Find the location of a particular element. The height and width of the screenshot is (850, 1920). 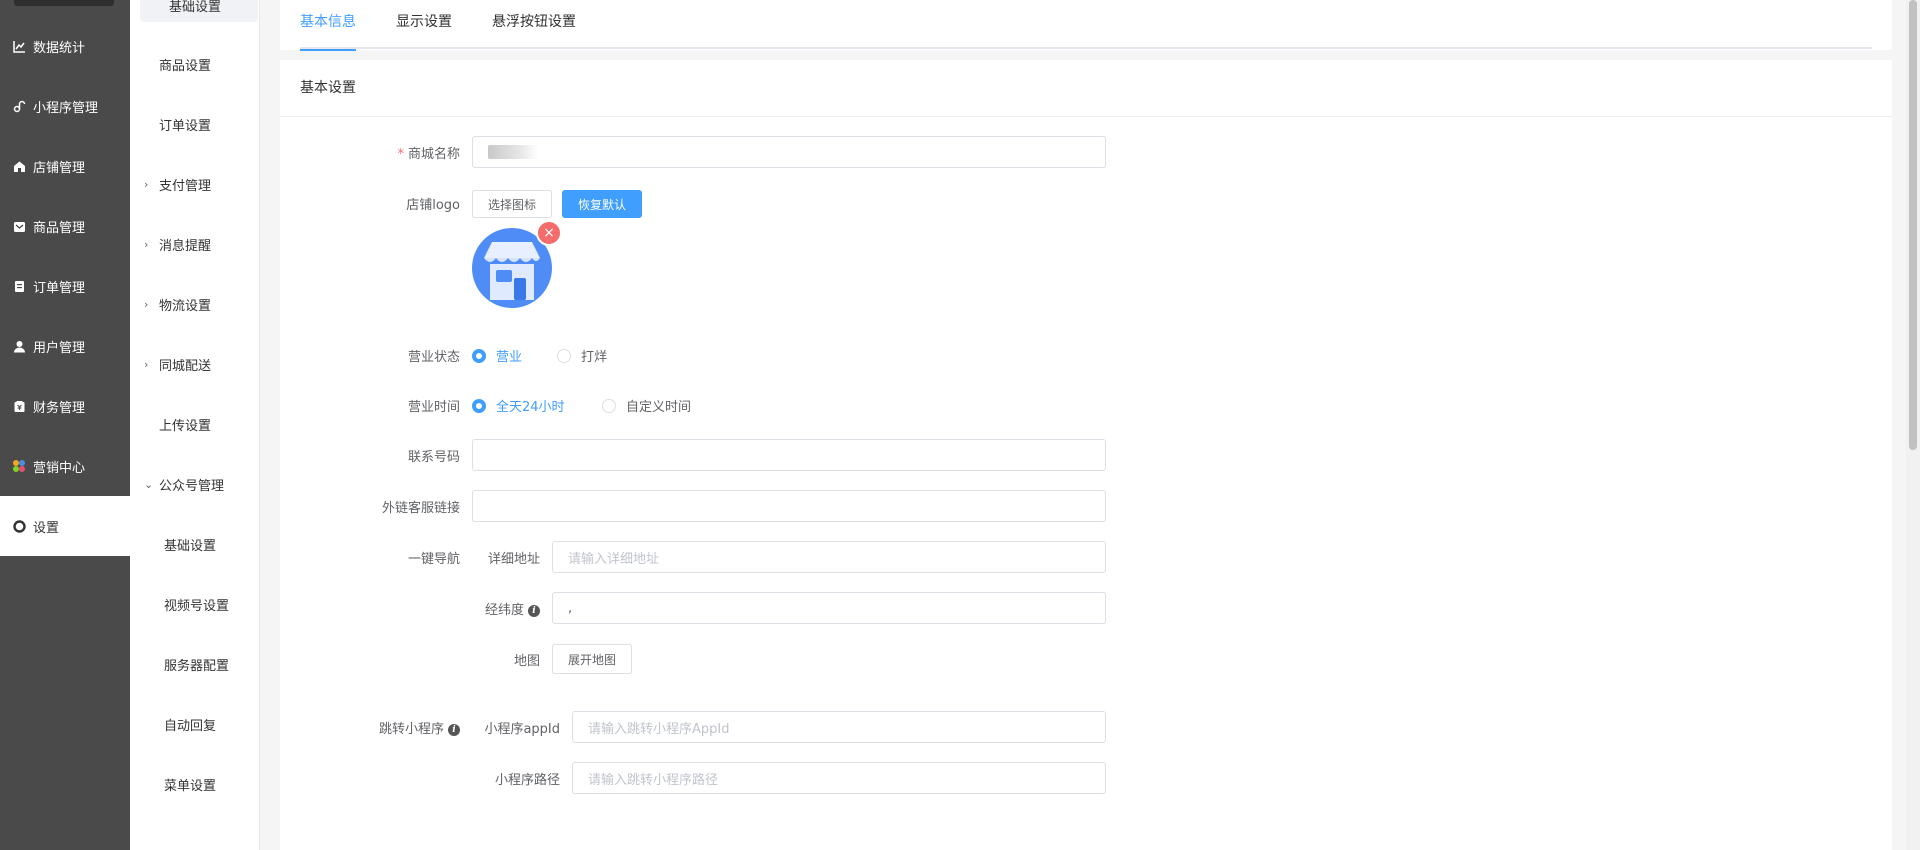

sidebar-item-label: 小程序管理 is located at coordinates (66, 108).